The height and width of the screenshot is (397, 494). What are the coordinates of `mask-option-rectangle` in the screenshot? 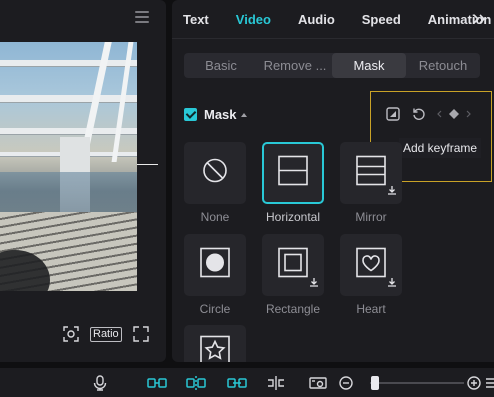 It's located at (293, 265).